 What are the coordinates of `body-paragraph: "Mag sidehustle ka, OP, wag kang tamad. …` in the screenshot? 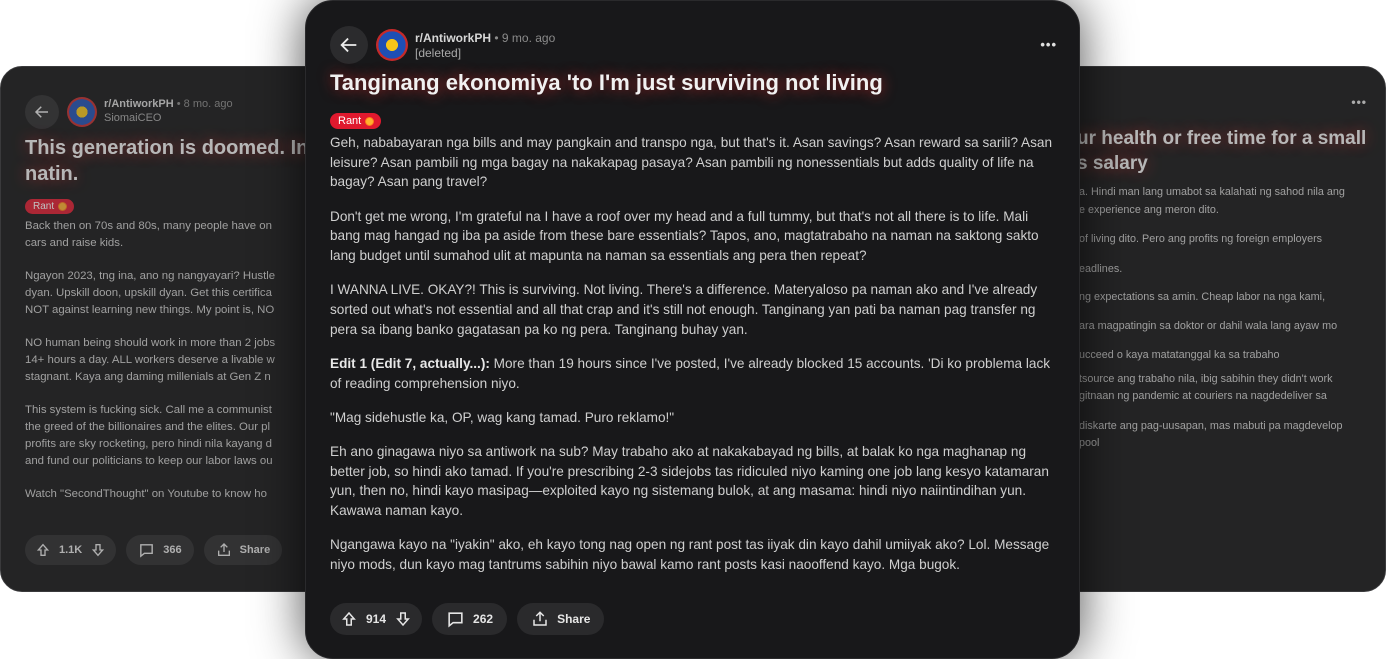 It's located at (502, 417).